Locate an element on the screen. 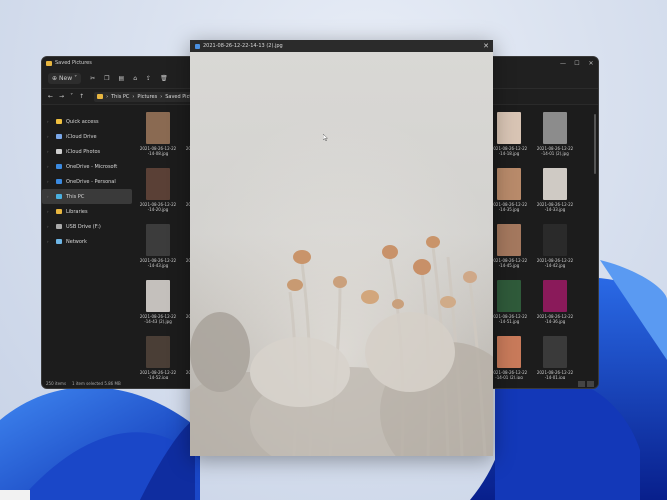 Image resolution: width=667 pixels, height=500 pixels. file-thumbnail: 2021-08-26-12-22 -14-01.jpg is located at coordinates (555, 358).